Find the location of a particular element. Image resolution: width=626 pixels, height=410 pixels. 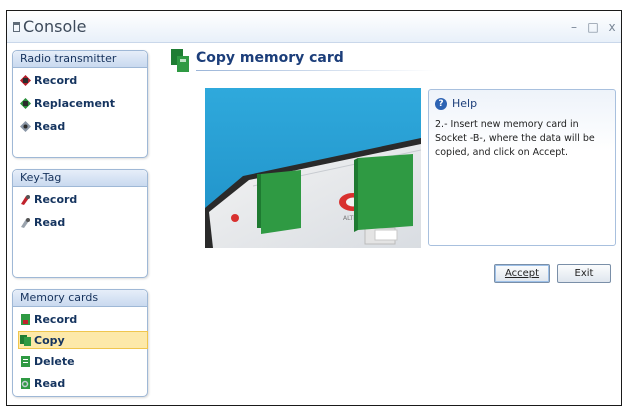

memory-copy-icon is located at coordinates (25, 340).